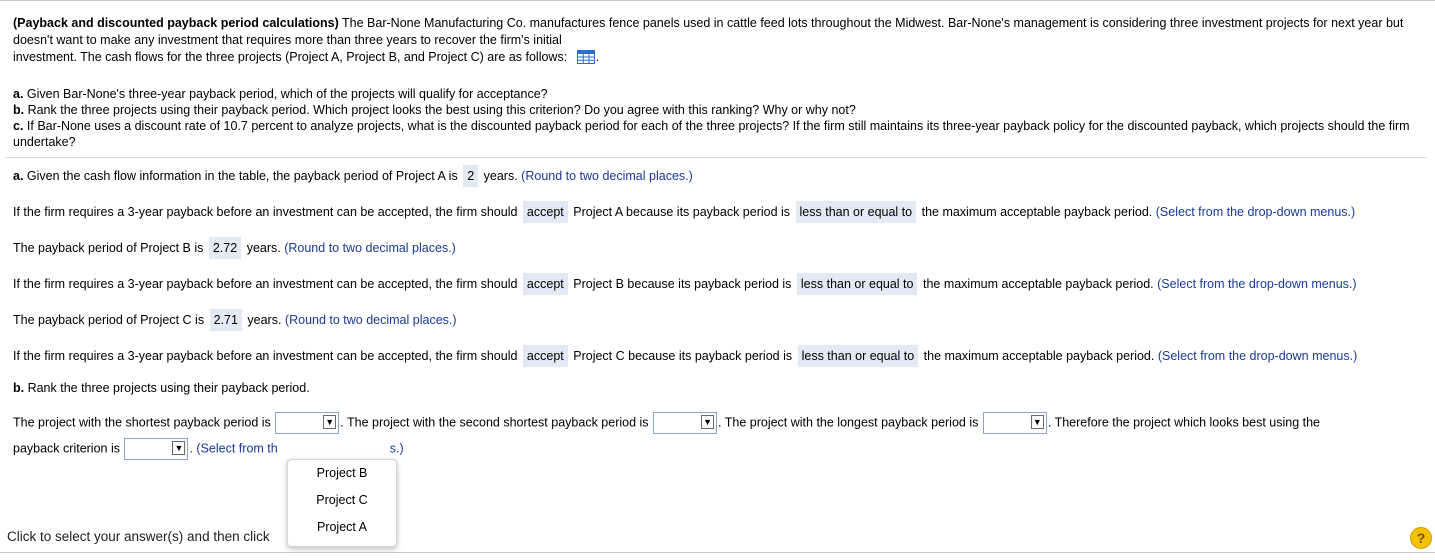  I want to click on payback-c-answer: 2.71, so click(225, 320).